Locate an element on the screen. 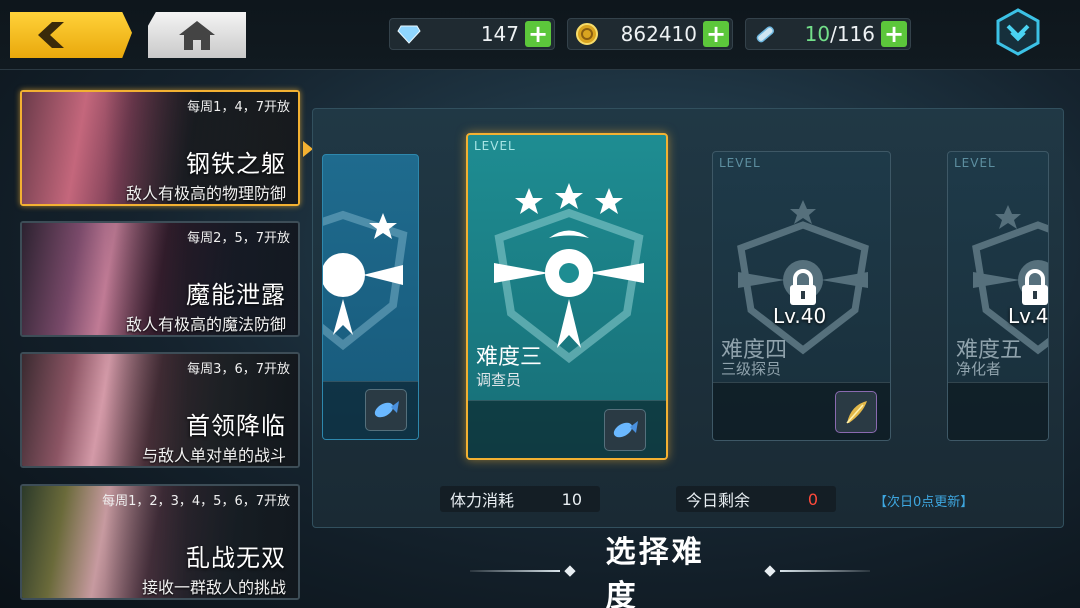  mode-name: 魔能泄露 is located at coordinates (236, 295).